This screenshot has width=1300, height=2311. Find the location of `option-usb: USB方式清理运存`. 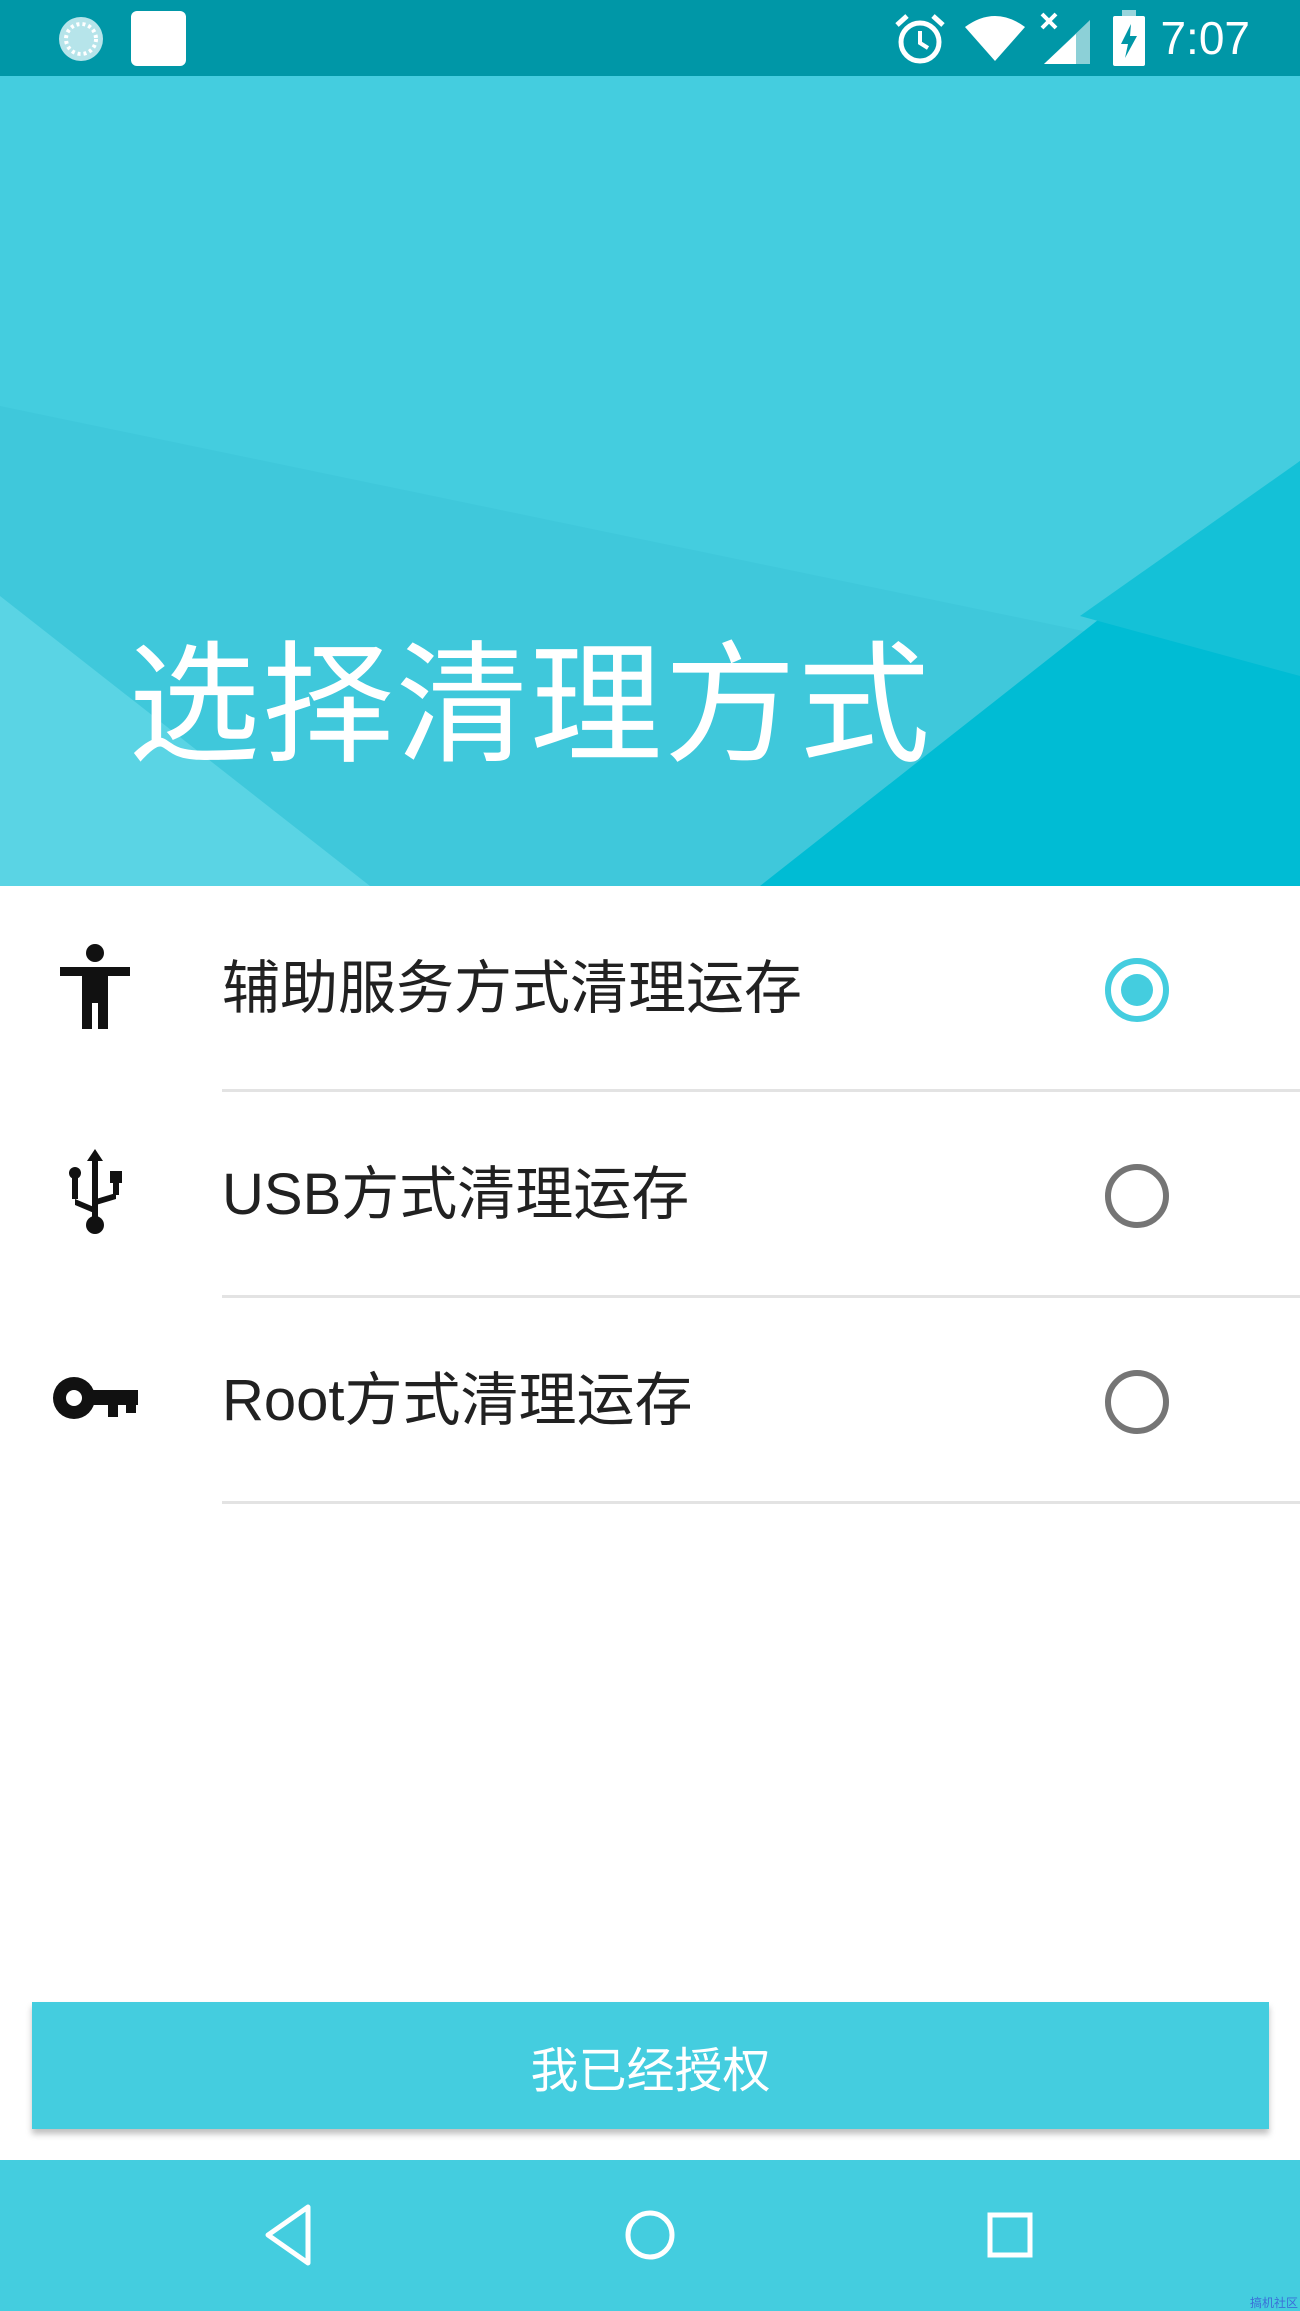

option-usb: USB方式清理运存 is located at coordinates (650, 1195).